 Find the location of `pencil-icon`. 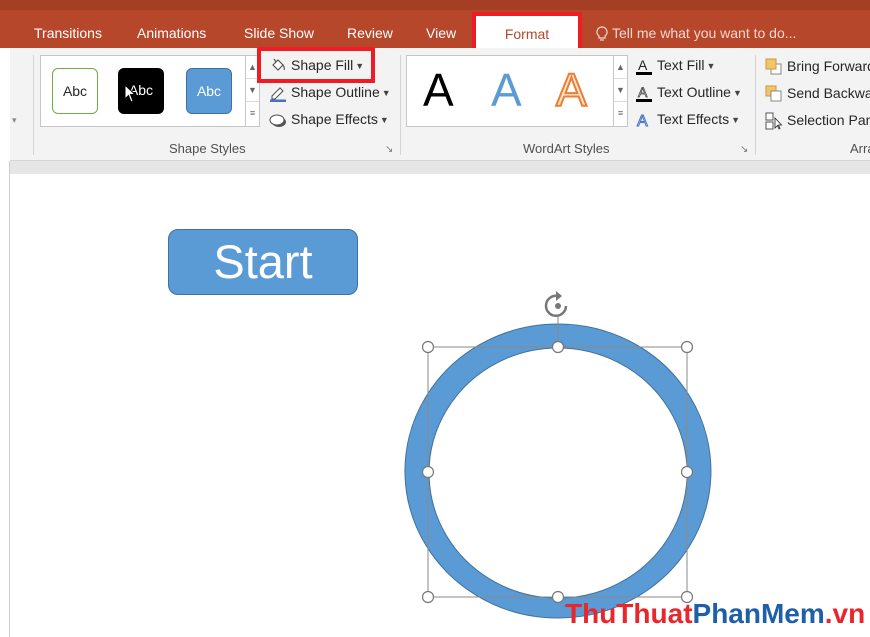

pencil-icon is located at coordinates (278, 93).